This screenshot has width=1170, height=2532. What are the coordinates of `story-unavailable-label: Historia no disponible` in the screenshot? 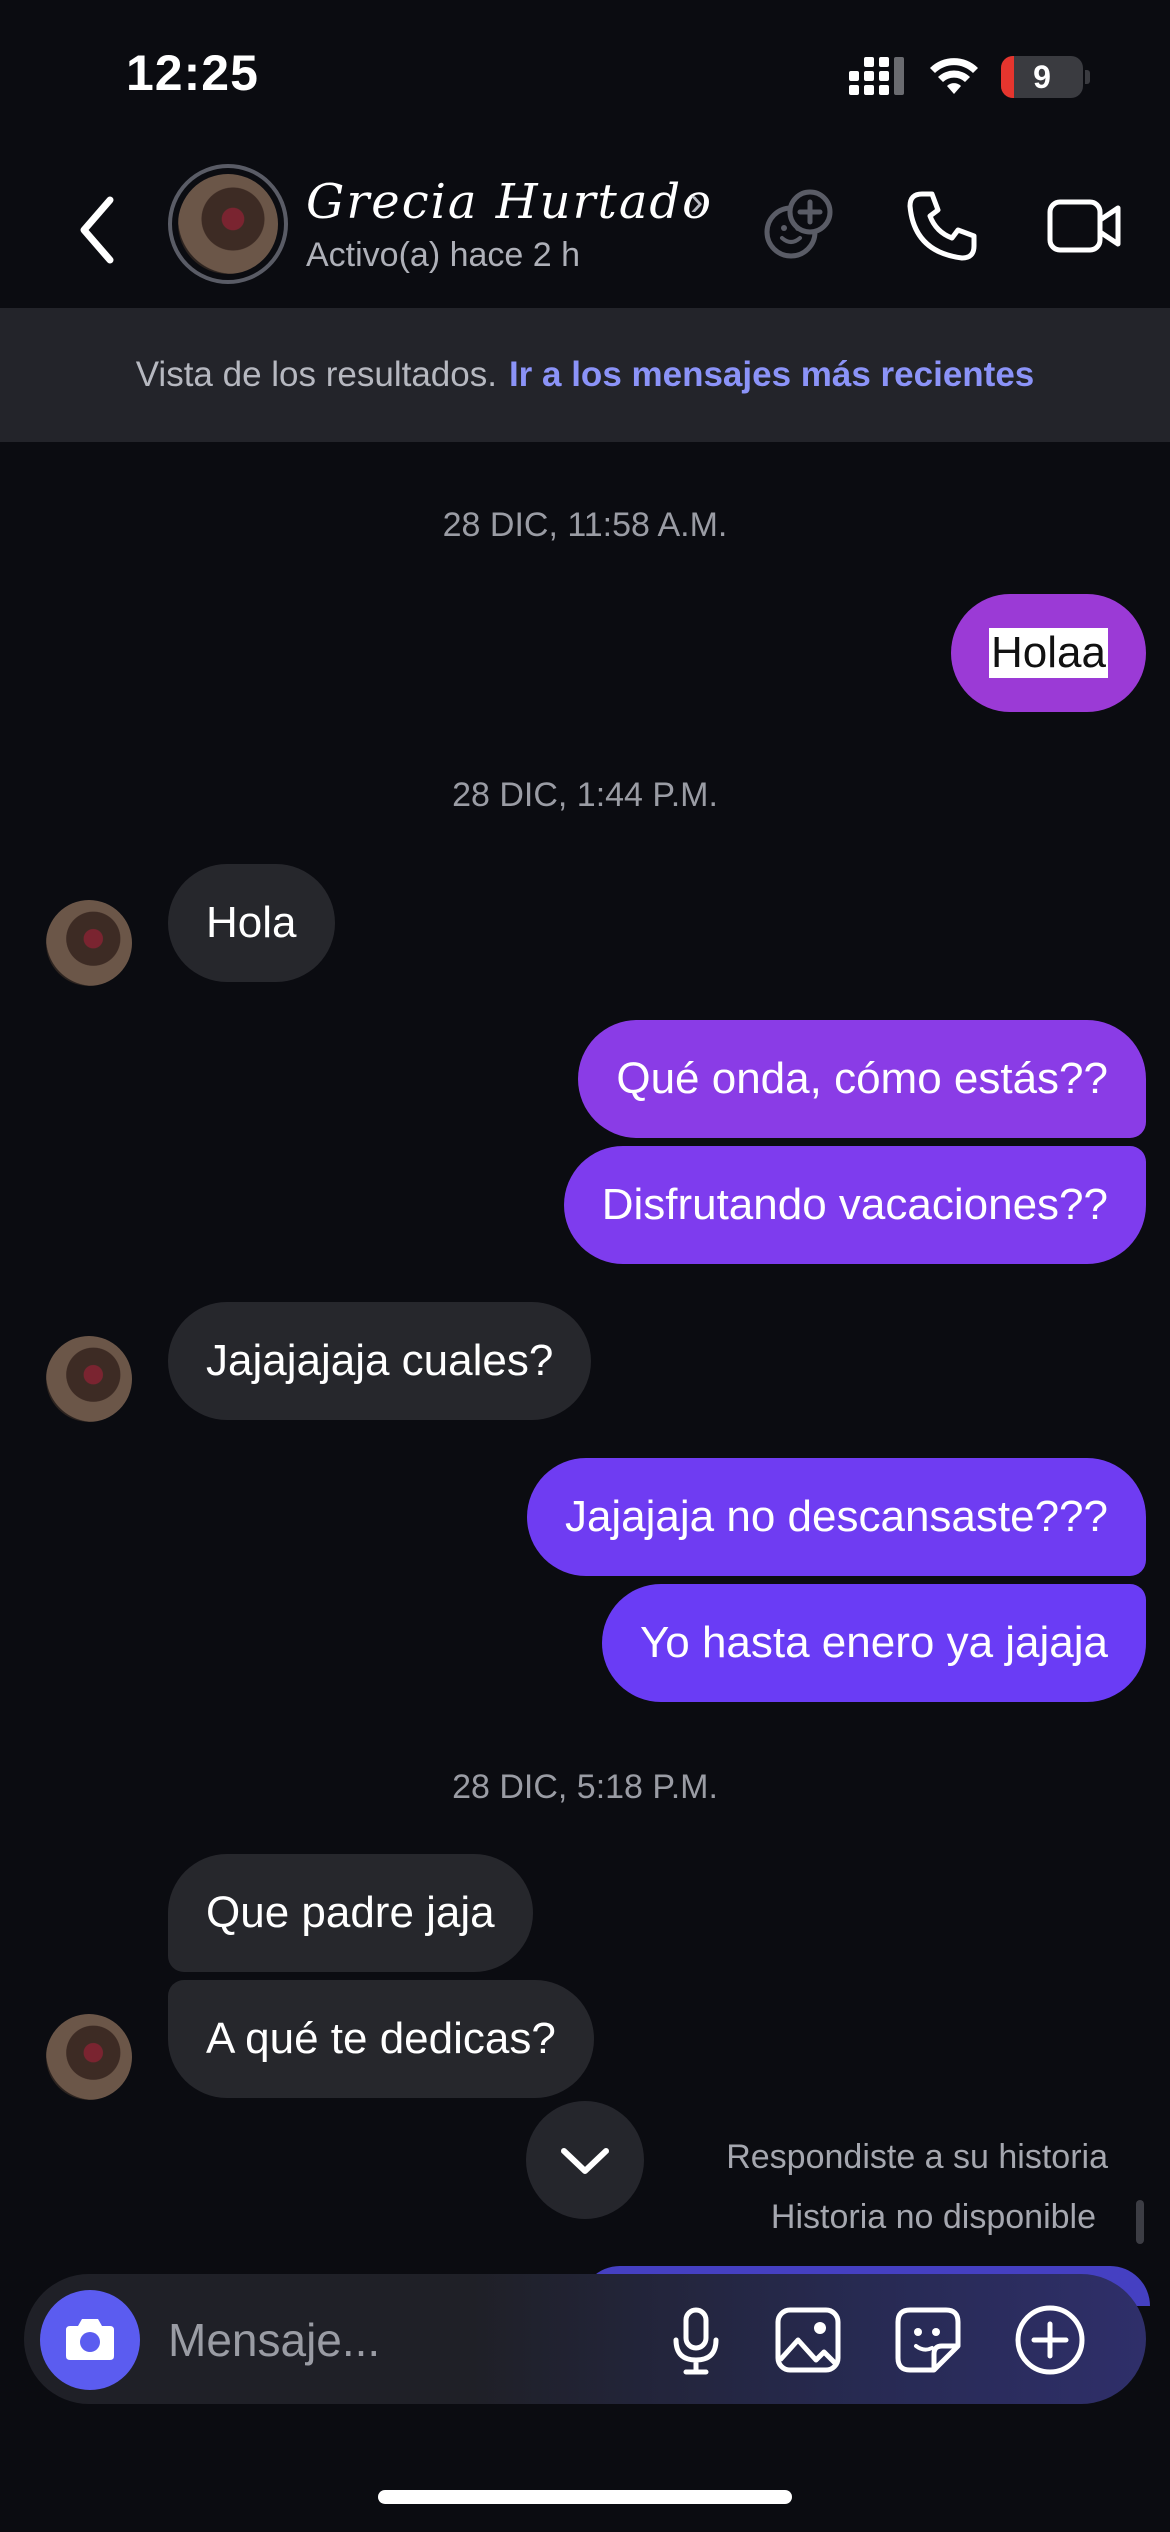 It's located at (933, 2217).